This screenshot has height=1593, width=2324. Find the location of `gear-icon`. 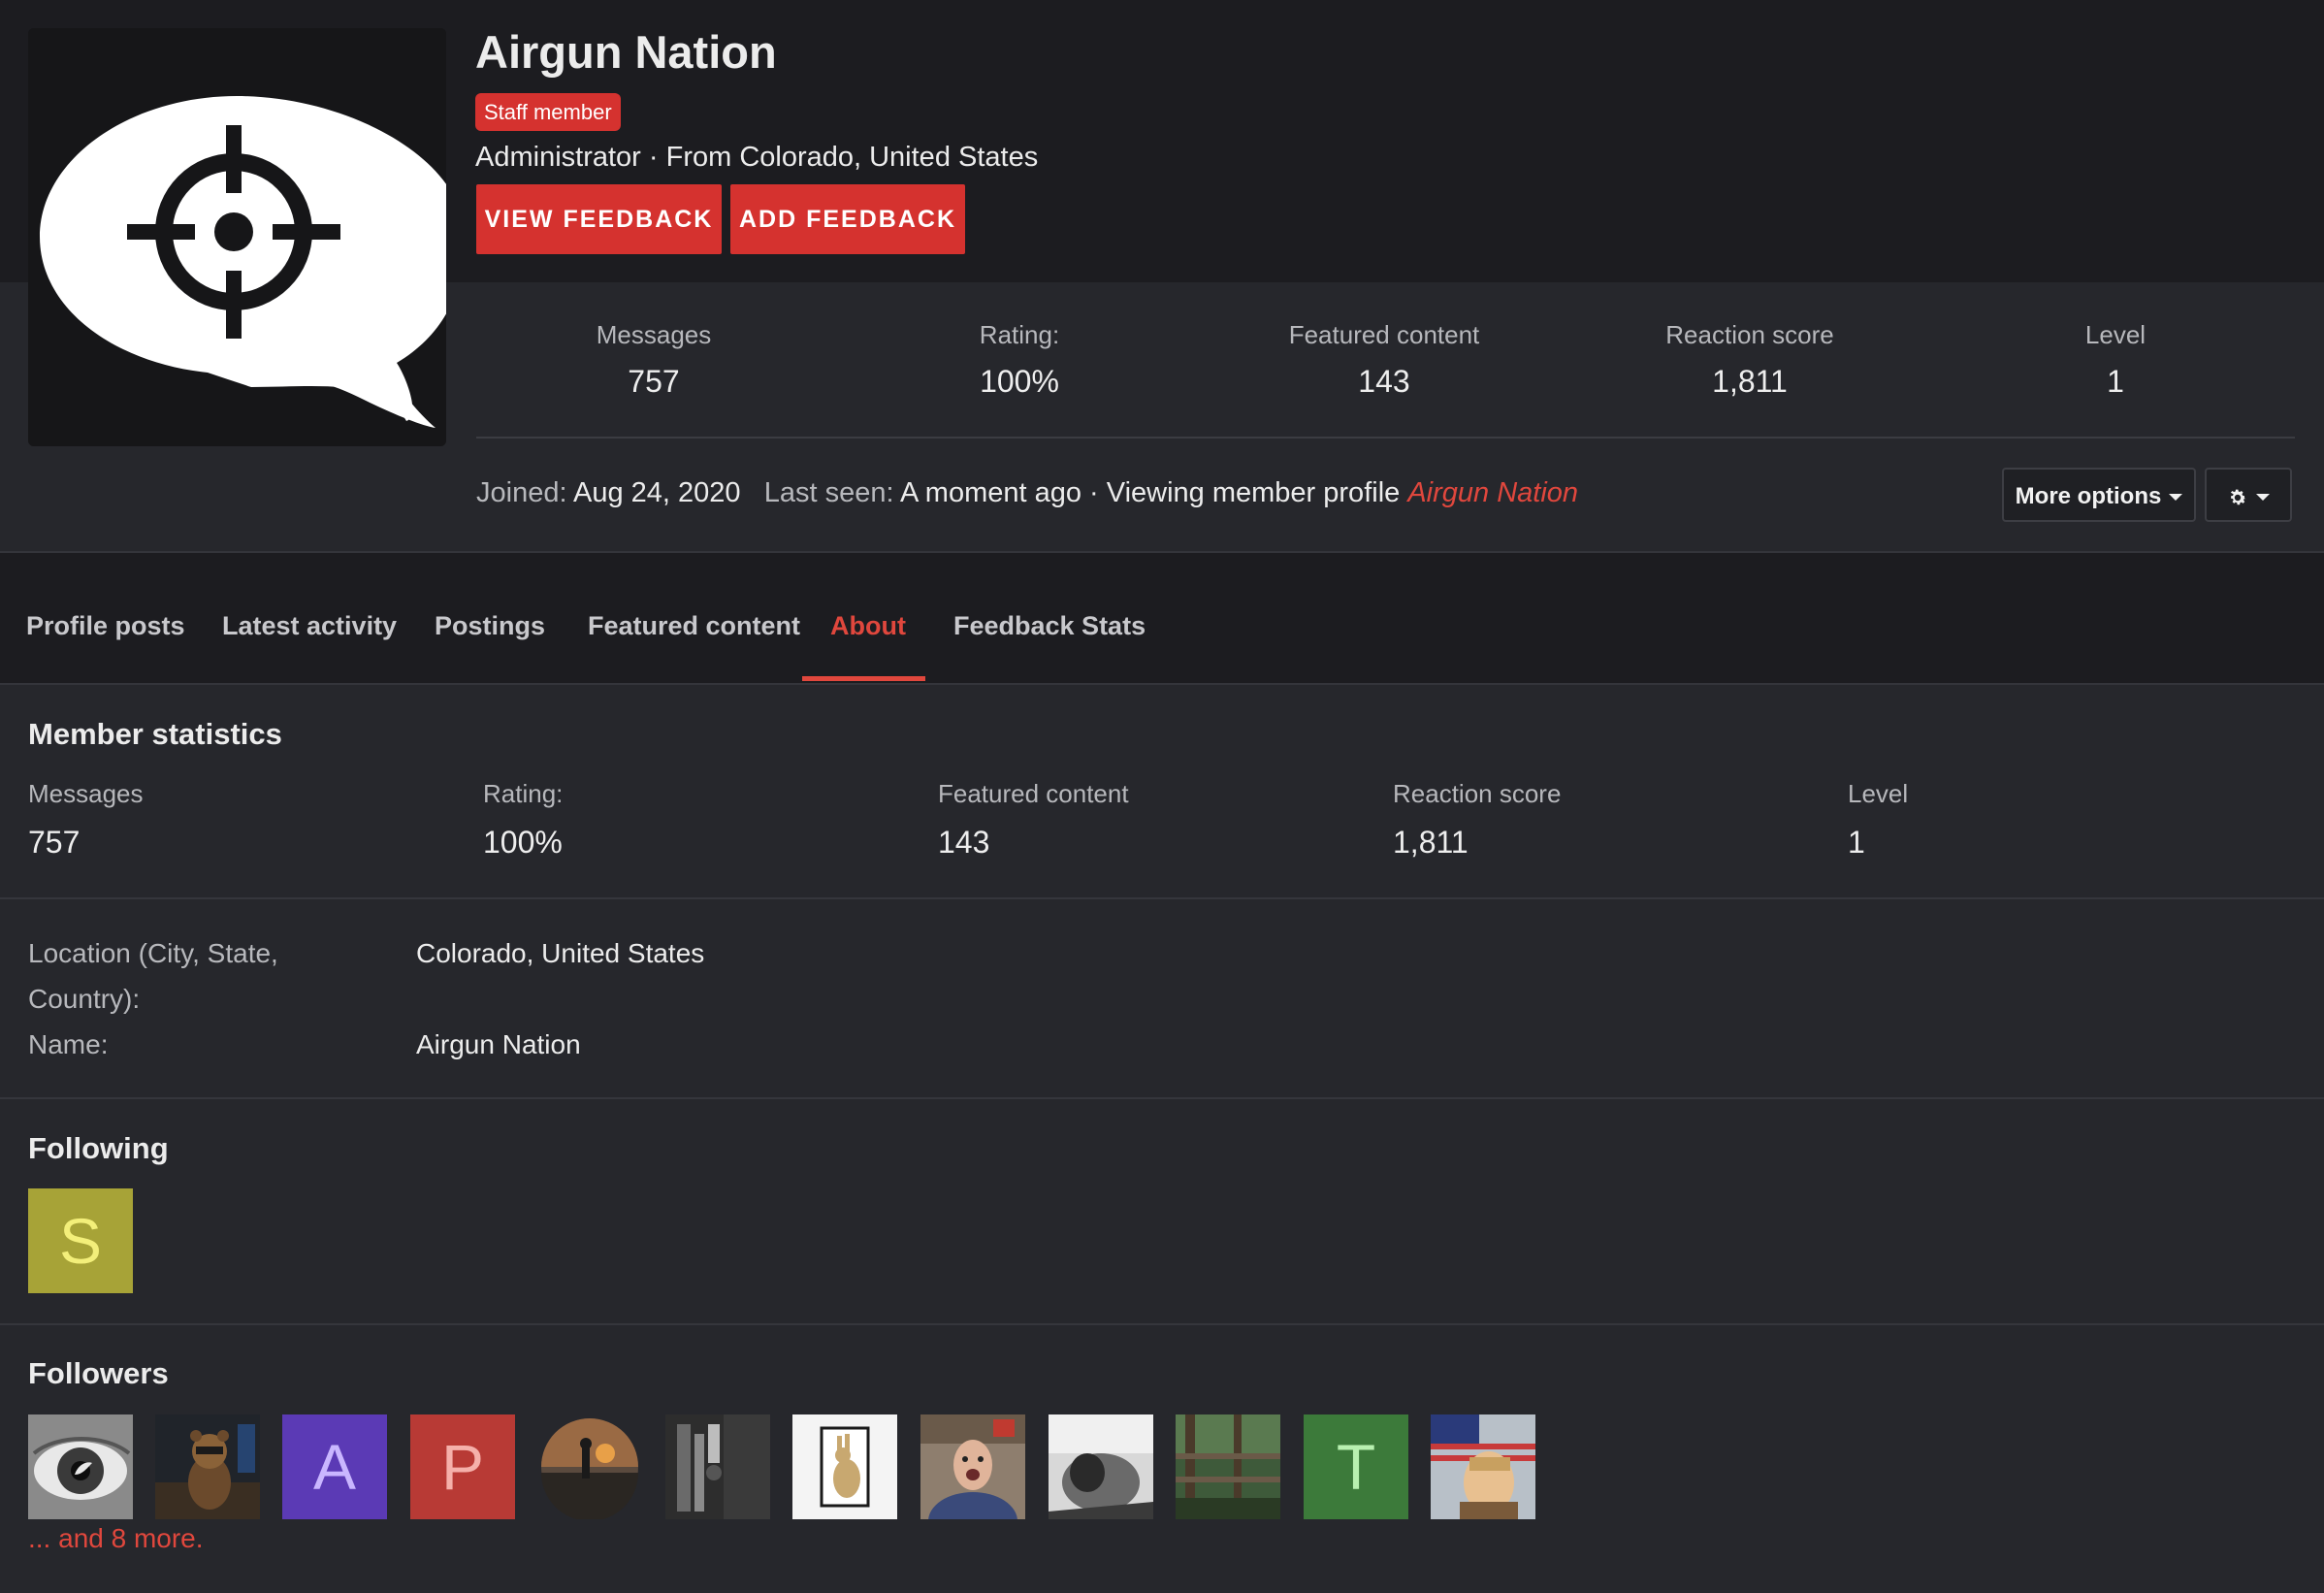

gear-icon is located at coordinates (2238, 497).